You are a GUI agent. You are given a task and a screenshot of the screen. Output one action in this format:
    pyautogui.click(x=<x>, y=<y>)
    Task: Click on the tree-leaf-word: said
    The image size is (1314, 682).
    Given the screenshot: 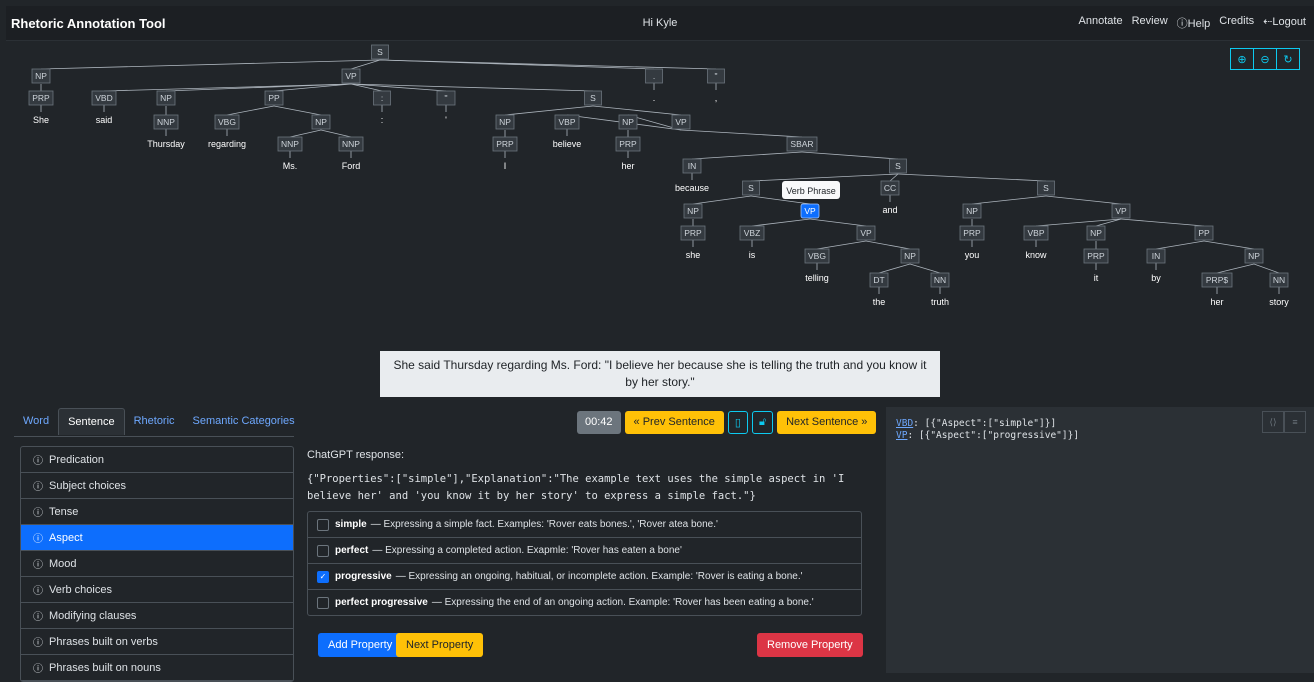 What is the action you would take?
    pyautogui.click(x=104, y=120)
    